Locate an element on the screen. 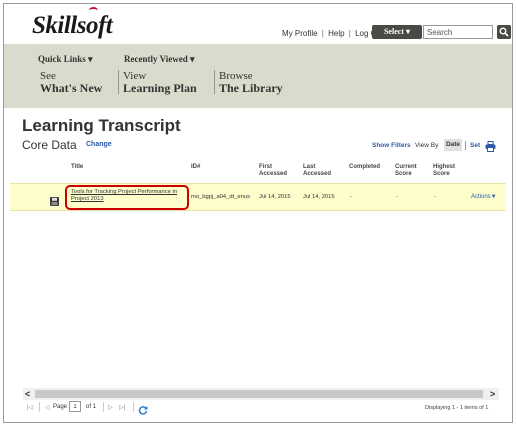 The width and height of the screenshot is (517, 426). search-button is located at coordinates (504, 32).